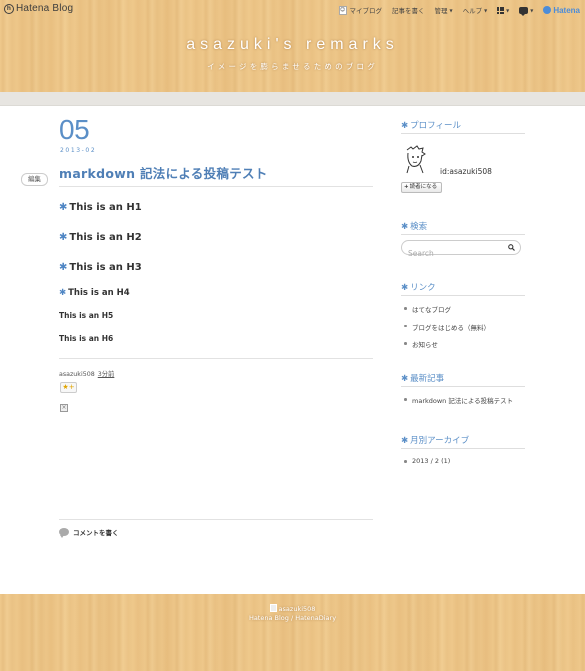 The width and height of the screenshot is (585, 671). I want to click on edit-button: 編集, so click(34, 179).